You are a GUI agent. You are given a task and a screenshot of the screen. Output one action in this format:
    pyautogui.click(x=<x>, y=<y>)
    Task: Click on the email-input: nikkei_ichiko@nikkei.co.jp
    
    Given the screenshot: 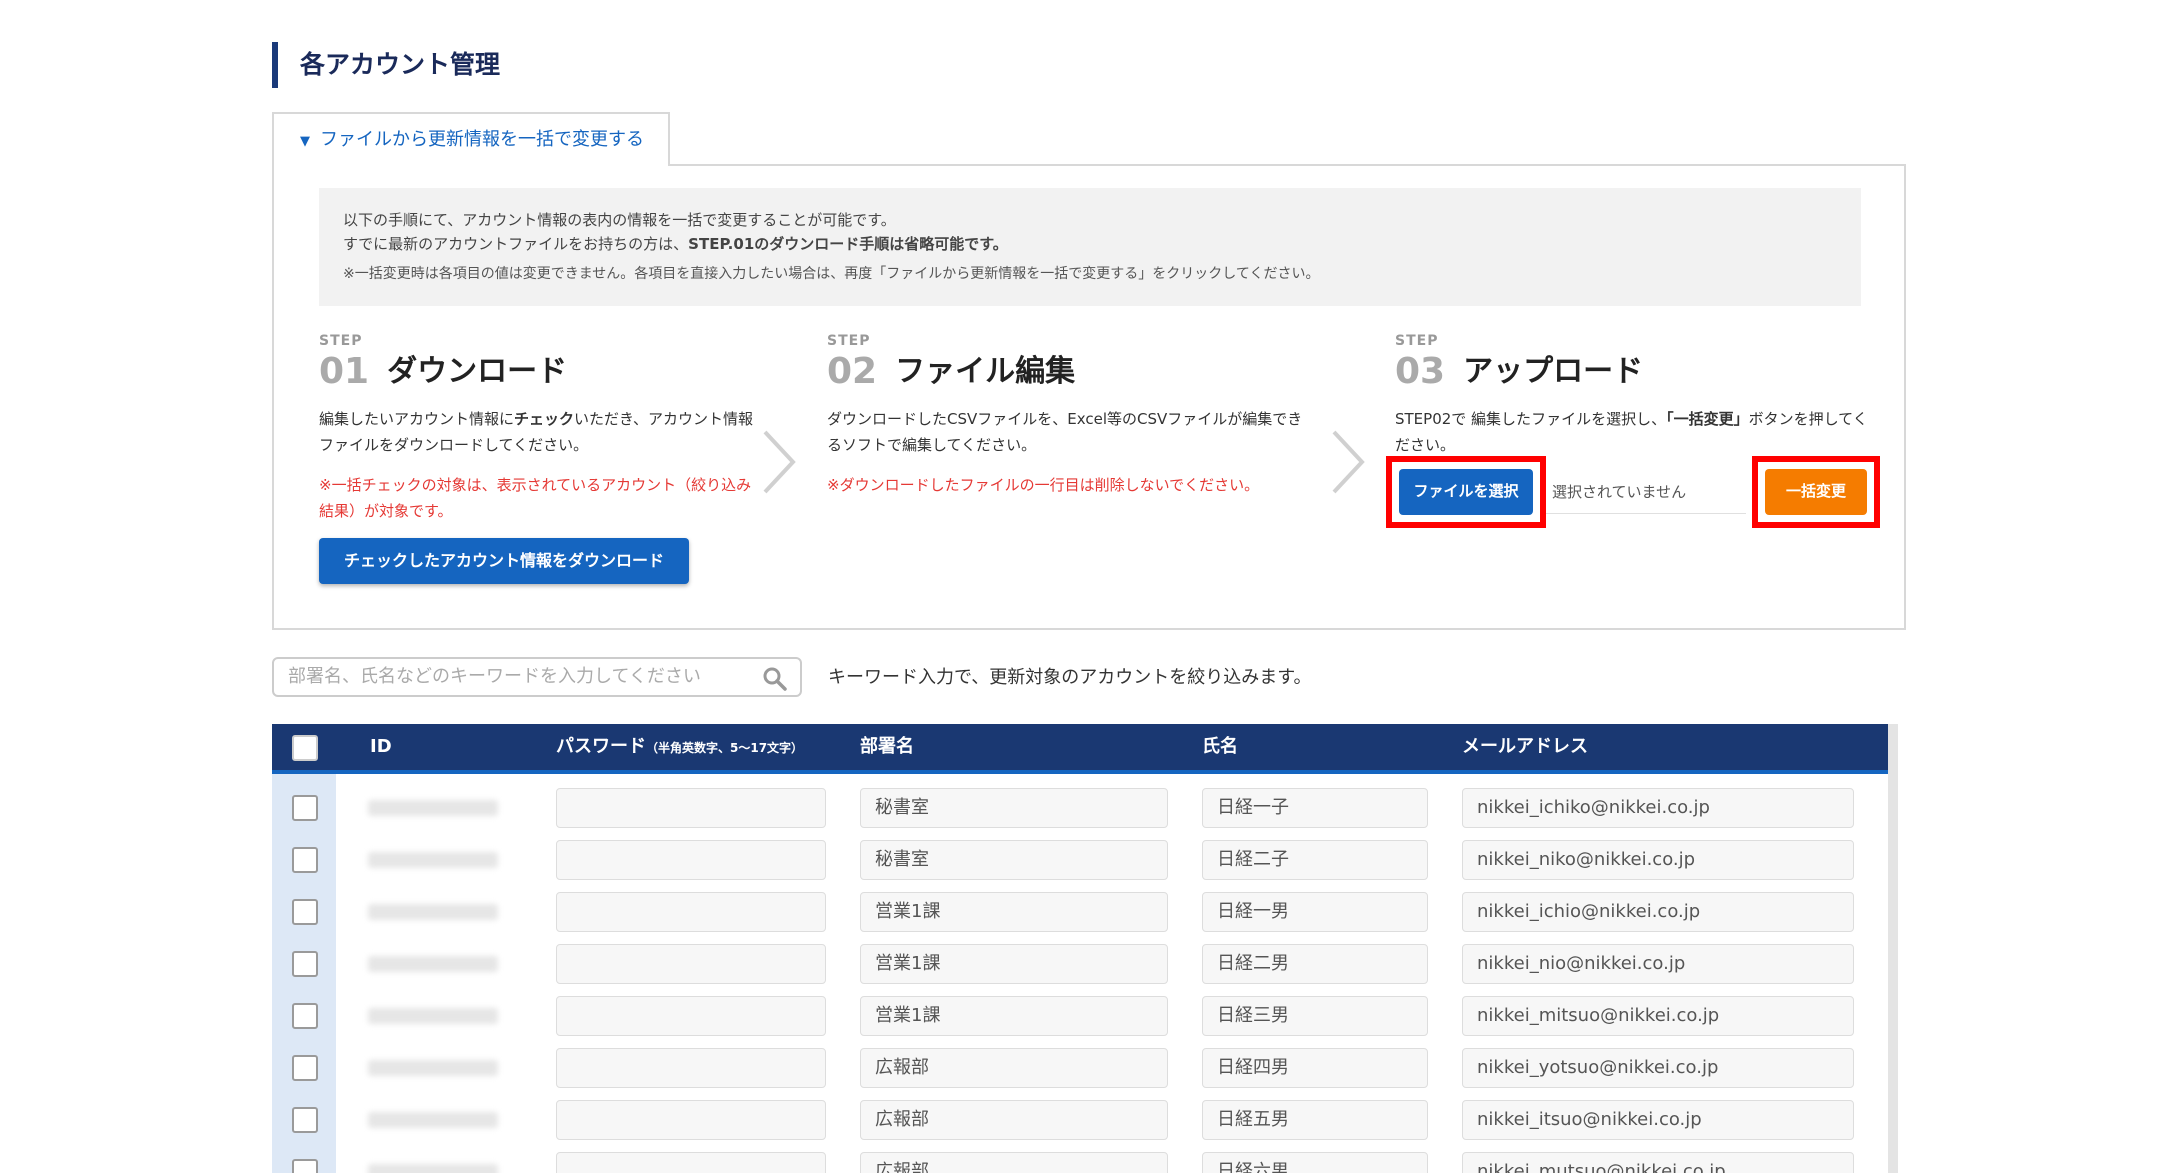 What is the action you would take?
    pyautogui.click(x=1658, y=808)
    